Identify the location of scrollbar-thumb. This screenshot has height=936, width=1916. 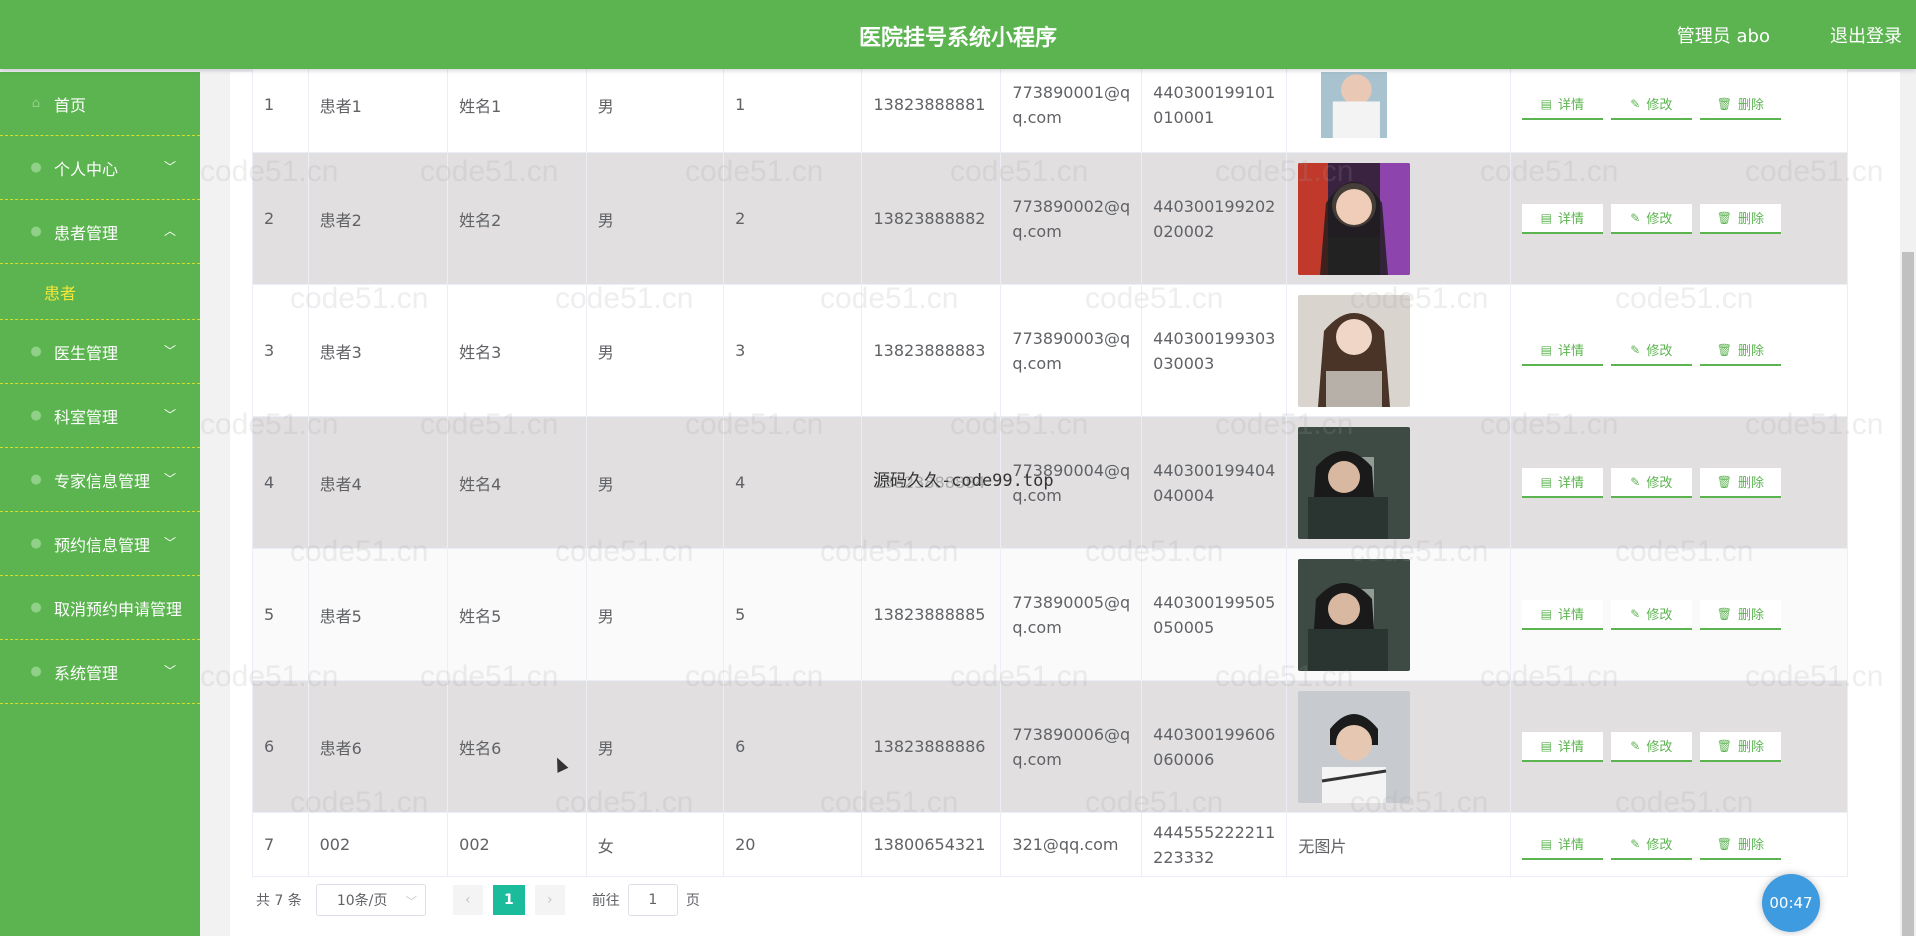
(1908, 594).